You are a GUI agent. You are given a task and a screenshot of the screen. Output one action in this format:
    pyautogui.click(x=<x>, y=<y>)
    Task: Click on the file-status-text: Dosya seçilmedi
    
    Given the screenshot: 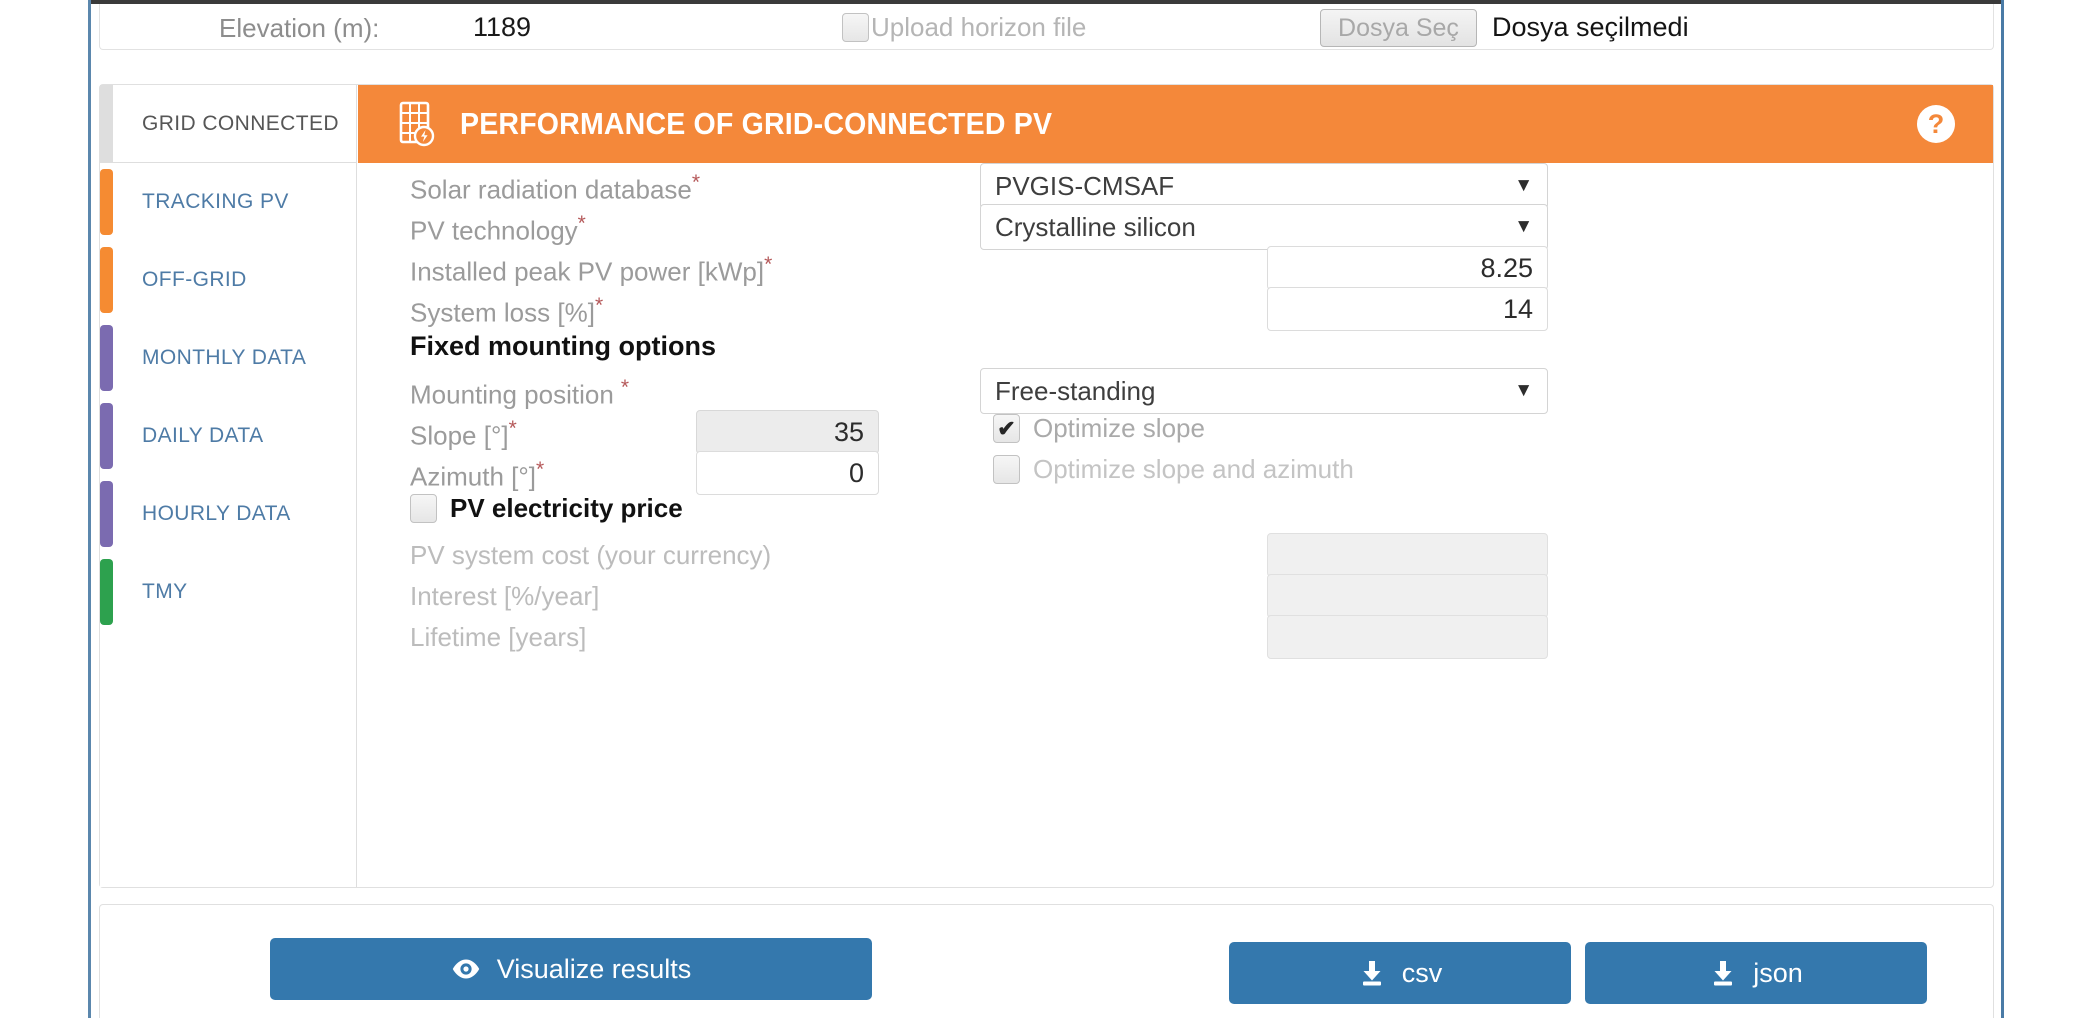 What is the action you would take?
    pyautogui.click(x=1590, y=27)
    